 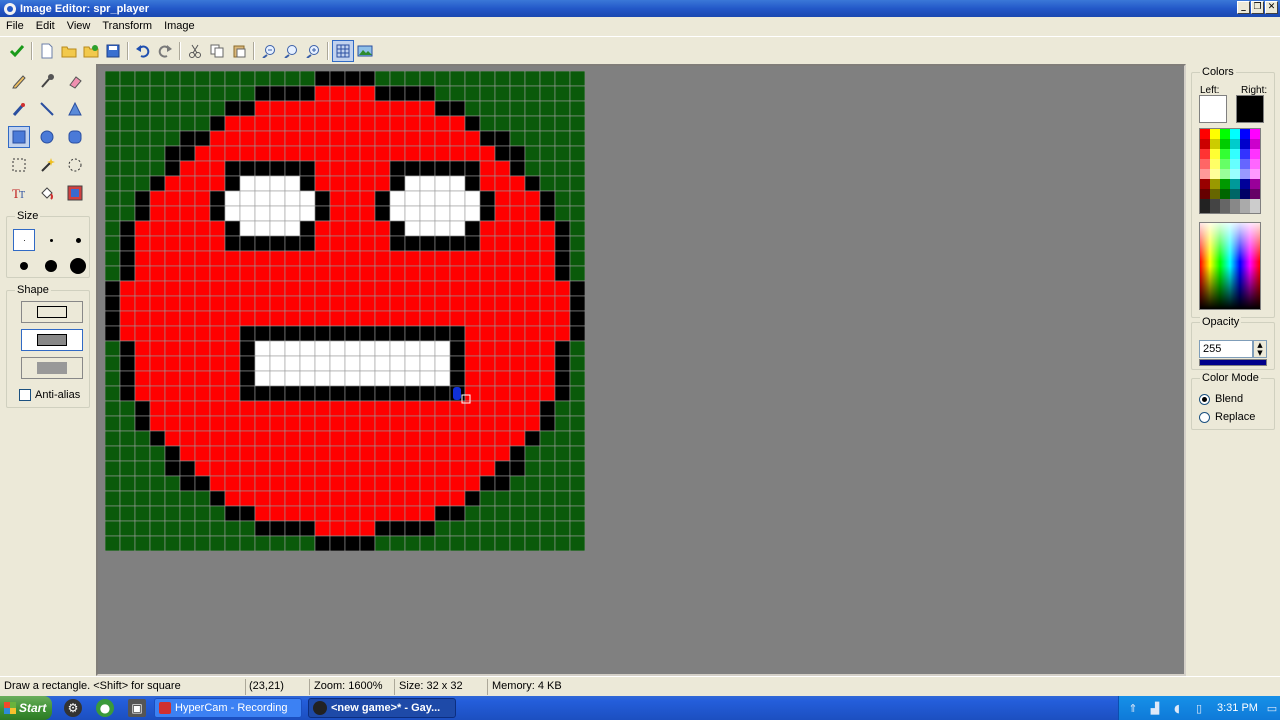 I want to click on save-icon, so click(x=113, y=51).